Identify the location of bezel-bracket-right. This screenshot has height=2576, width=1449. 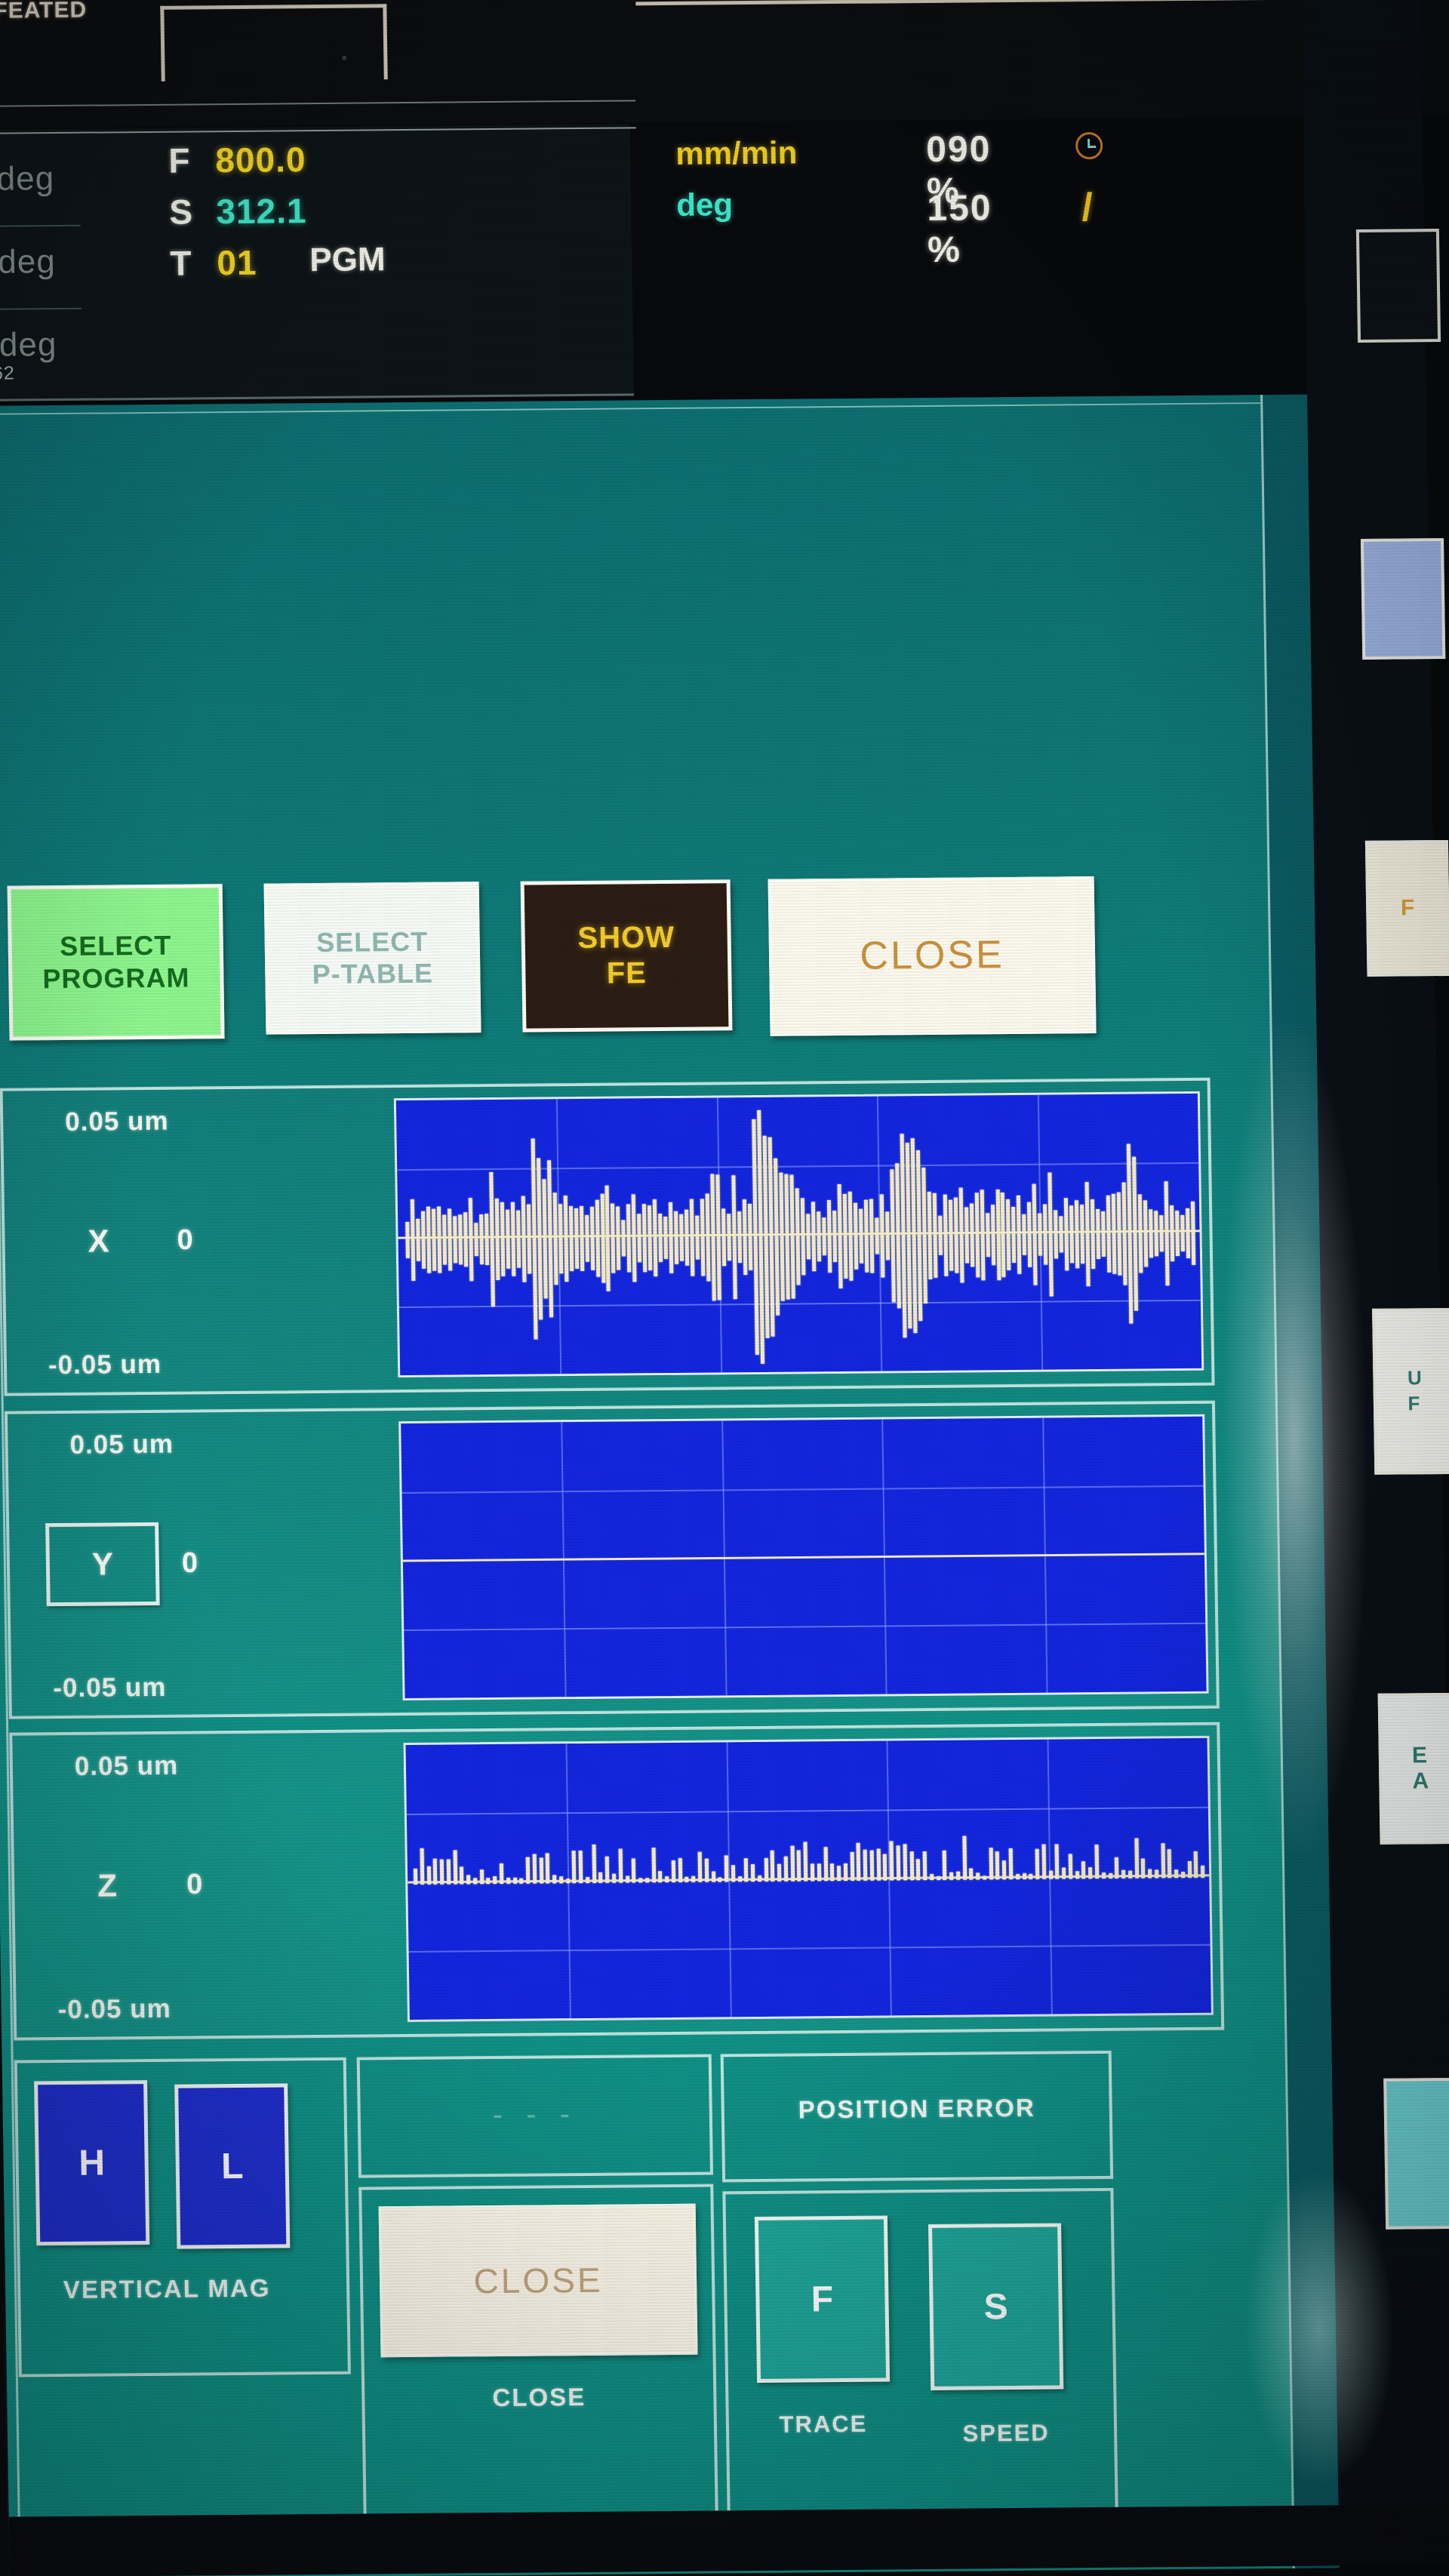
(1013, 41).